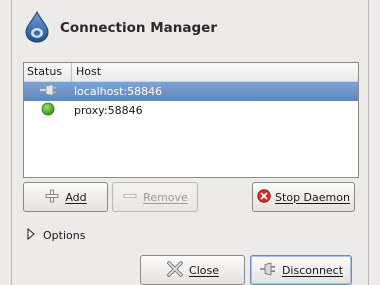  What do you see at coordinates (368, 142) in the screenshot?
I see `window-right-edge` at bounding box center [368, 142].